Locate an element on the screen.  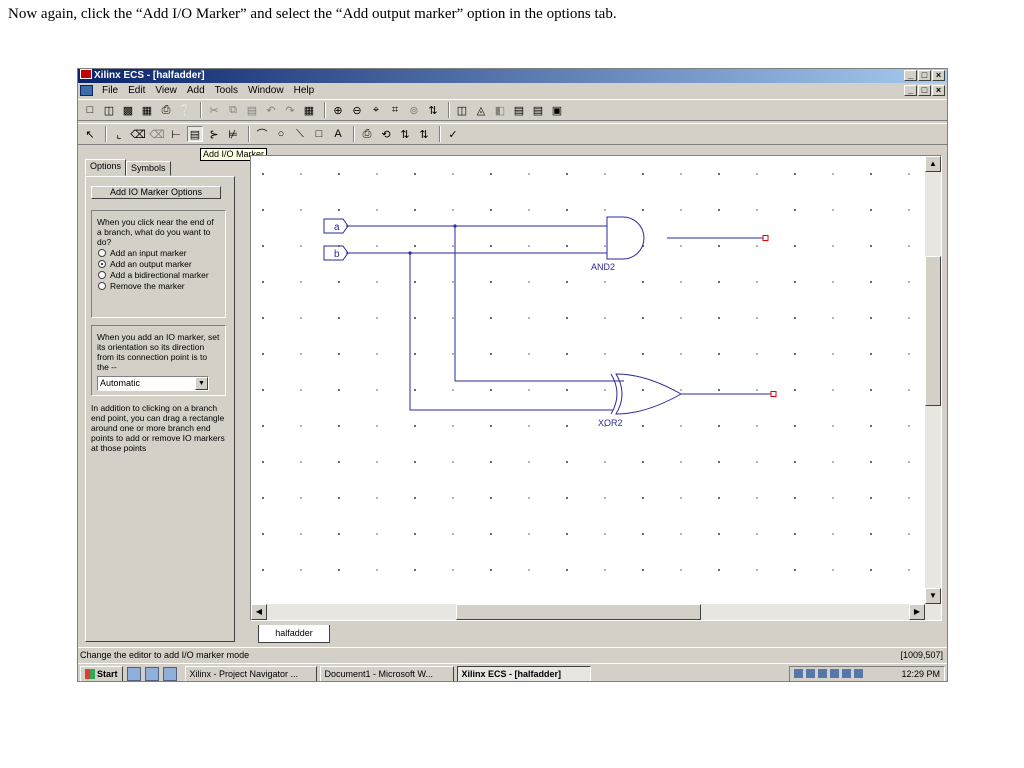
close-button: × is located at coordinates (938, 75).